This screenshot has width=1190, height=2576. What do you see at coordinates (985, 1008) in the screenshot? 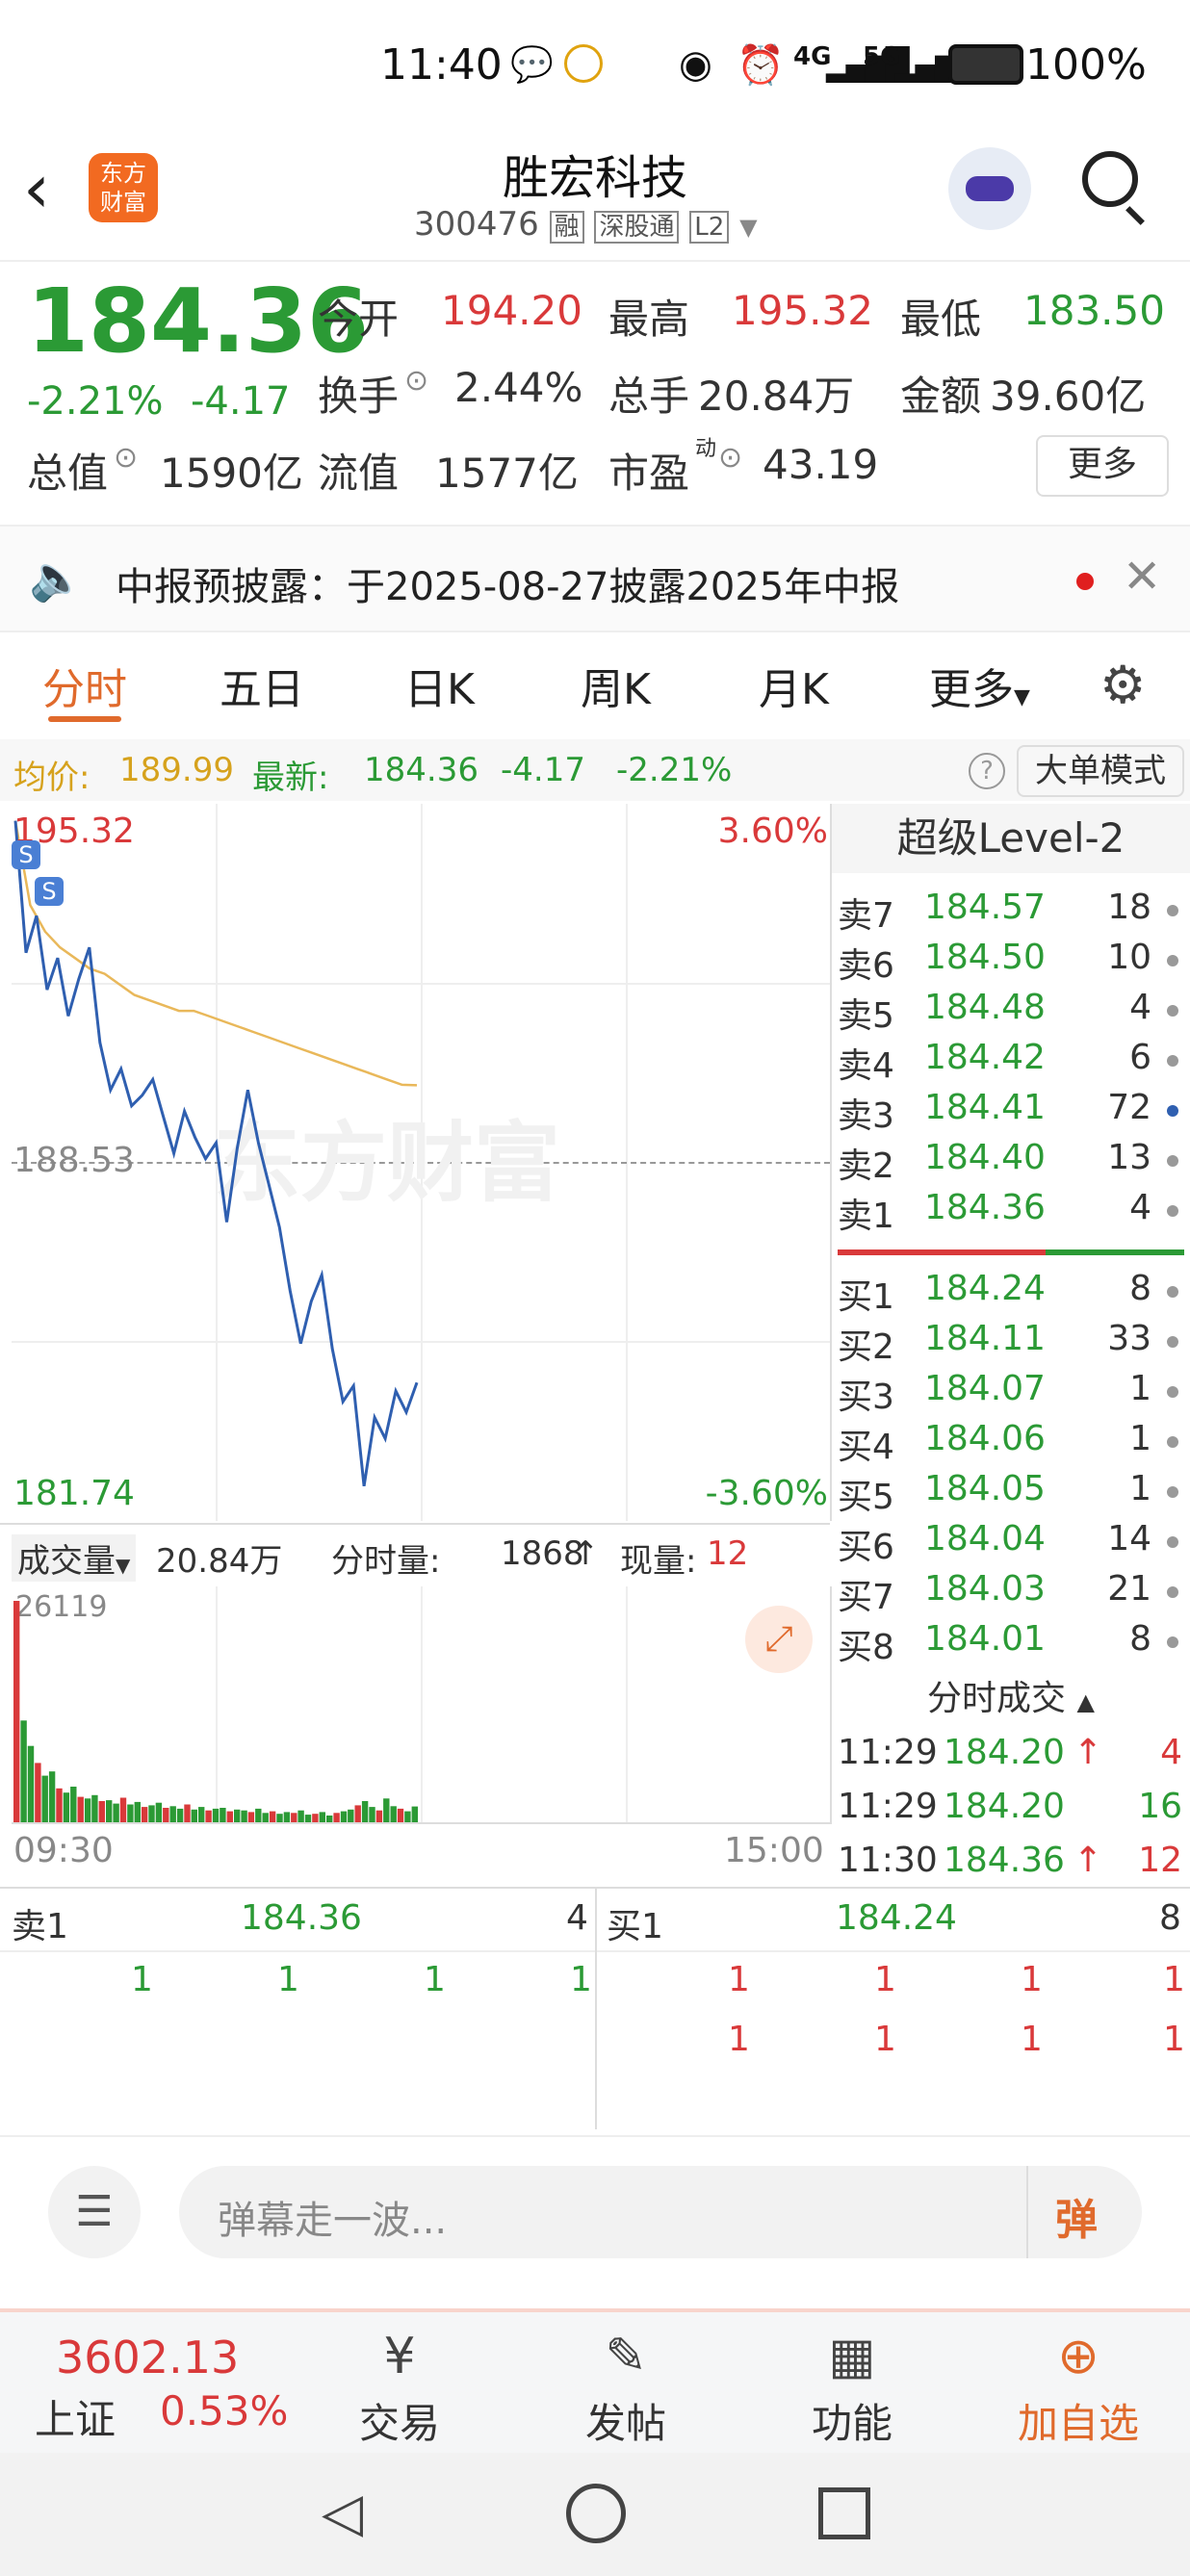
I see `ask-level-price: 184.48` at bounding box center [985, 1008].